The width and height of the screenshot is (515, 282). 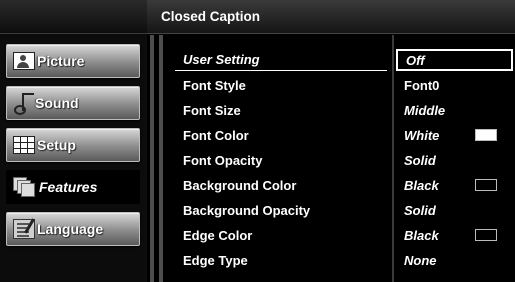 I want to click on value-font-opacity: Solid, so click(x=454, y=160).